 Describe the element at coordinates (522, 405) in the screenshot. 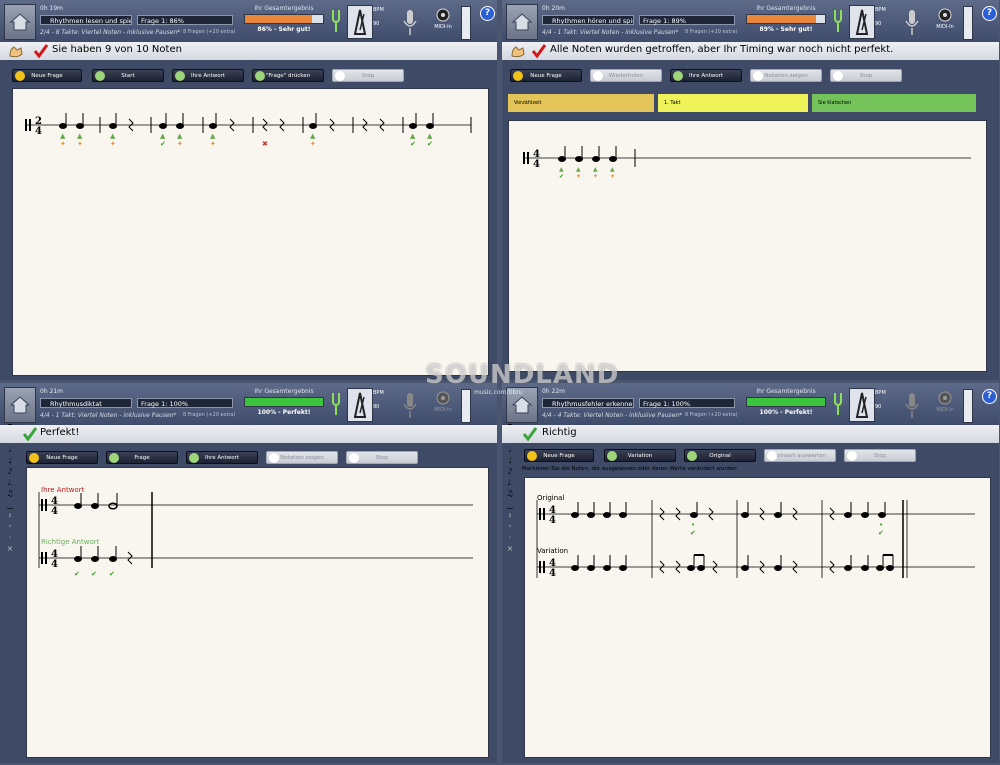

I see `home-icon` at that location.